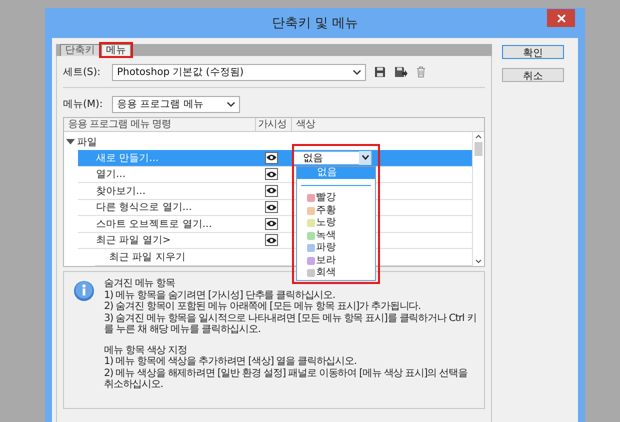  I want to click on close-icon, so click(561, 18).